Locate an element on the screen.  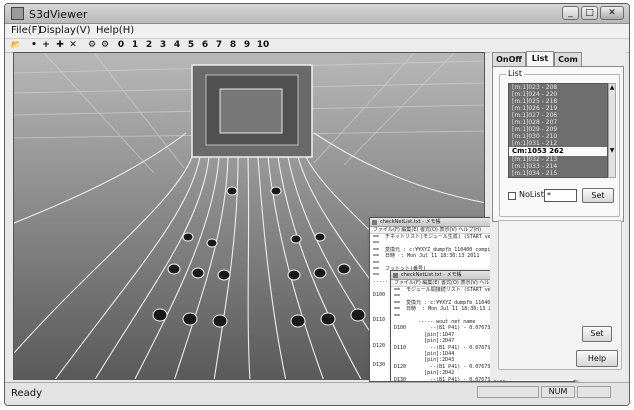
menu-bar: File(F) Display(V) Help(H) is located at coordinates (317, 31).